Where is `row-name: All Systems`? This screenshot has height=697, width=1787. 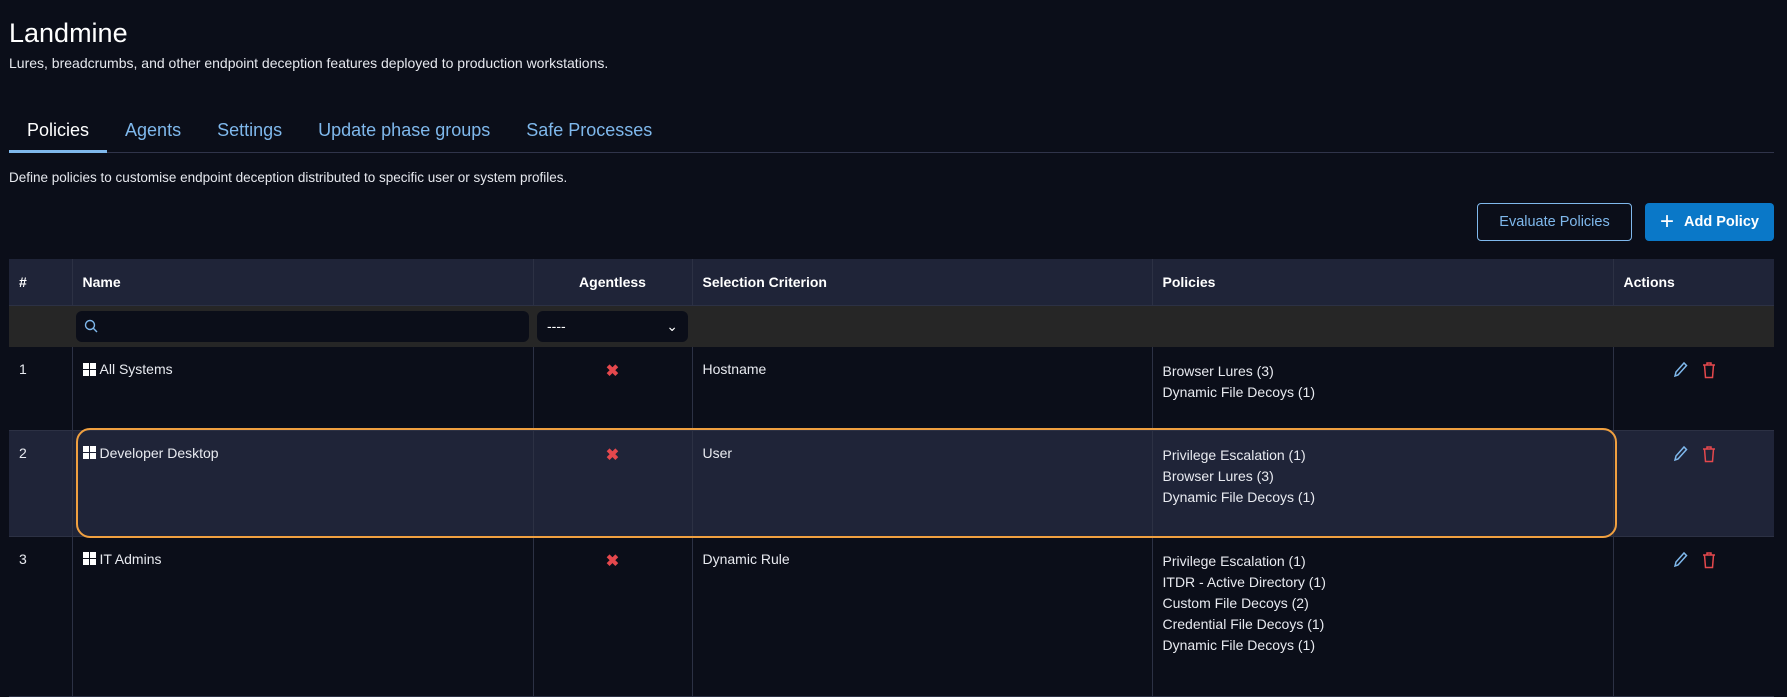
row-name: All Systems is located at coordinates (136, 369).